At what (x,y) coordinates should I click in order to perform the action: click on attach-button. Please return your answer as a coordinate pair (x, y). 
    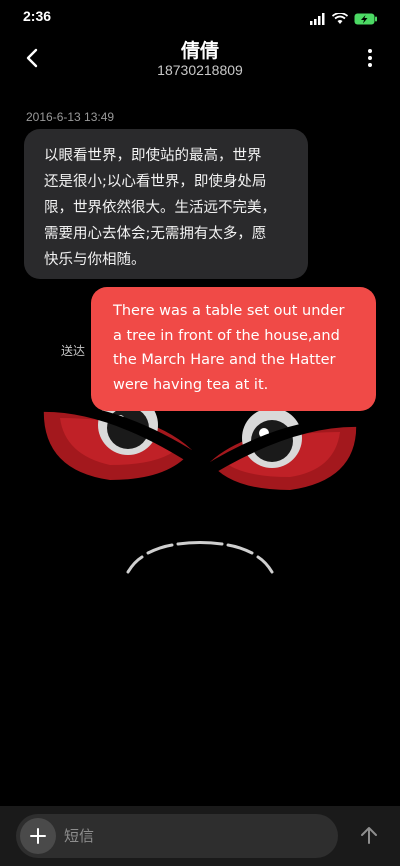
    Looking at the image, I should click on (38, 836).